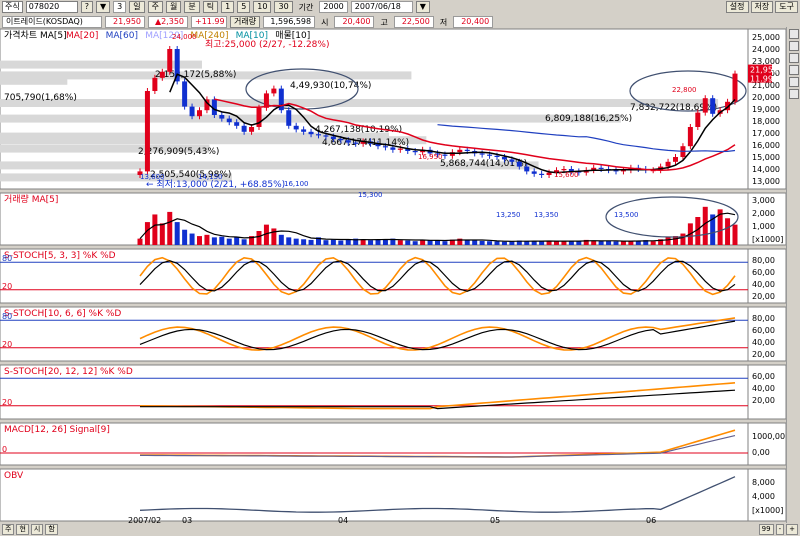  What do you see at coordinates (766, 97) in the screenshot?
I see `price-axis-label: 20,000` at bounding box center [766, 97].